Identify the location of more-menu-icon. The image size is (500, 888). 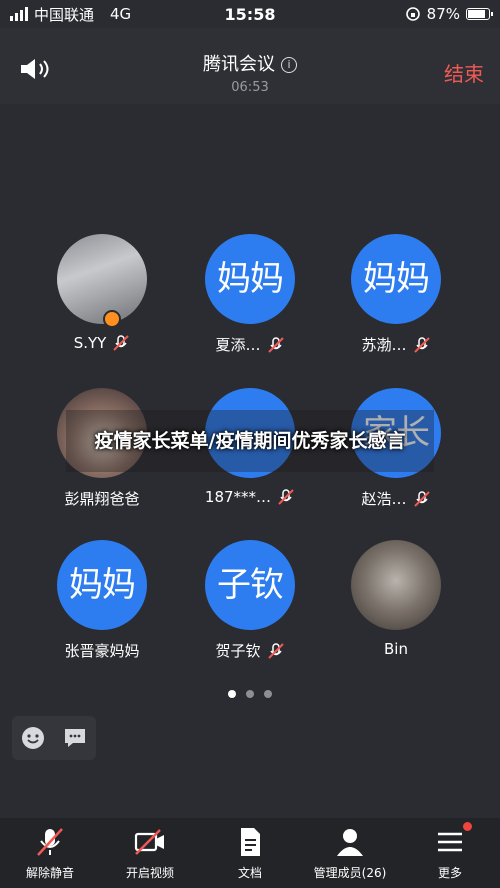
(450, 842).